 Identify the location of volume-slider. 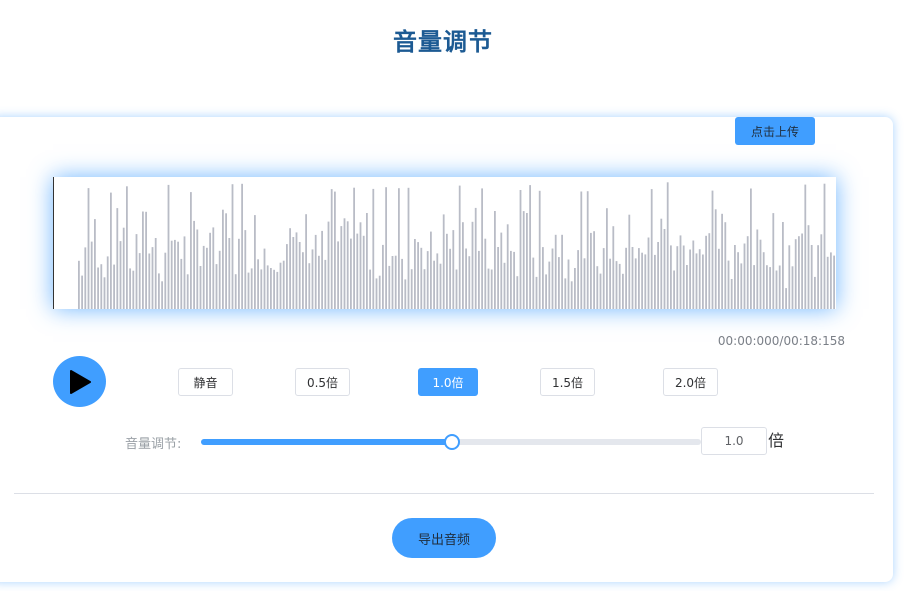
(451, 442).